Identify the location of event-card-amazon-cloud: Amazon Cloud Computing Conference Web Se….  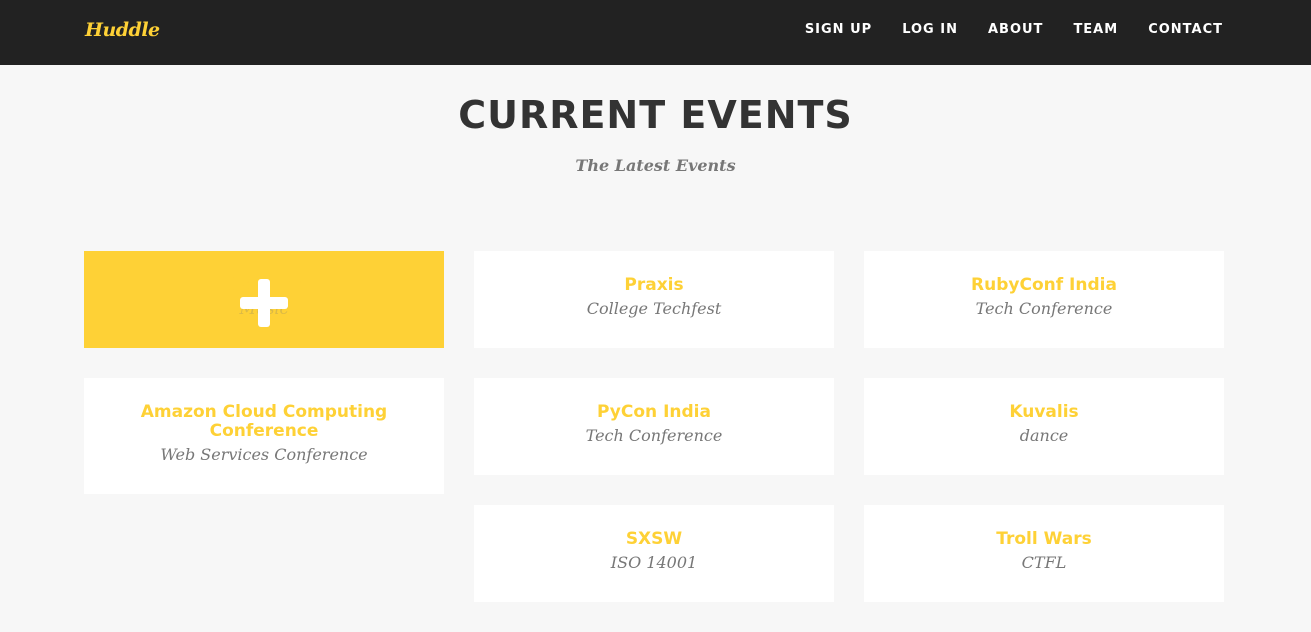
(264, 436).